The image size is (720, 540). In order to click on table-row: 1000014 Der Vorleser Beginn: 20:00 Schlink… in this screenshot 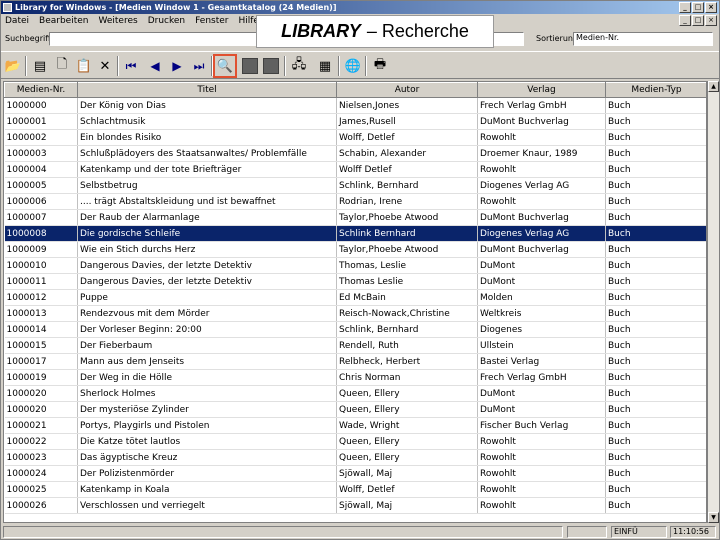, I will do `click(355, 329)`.